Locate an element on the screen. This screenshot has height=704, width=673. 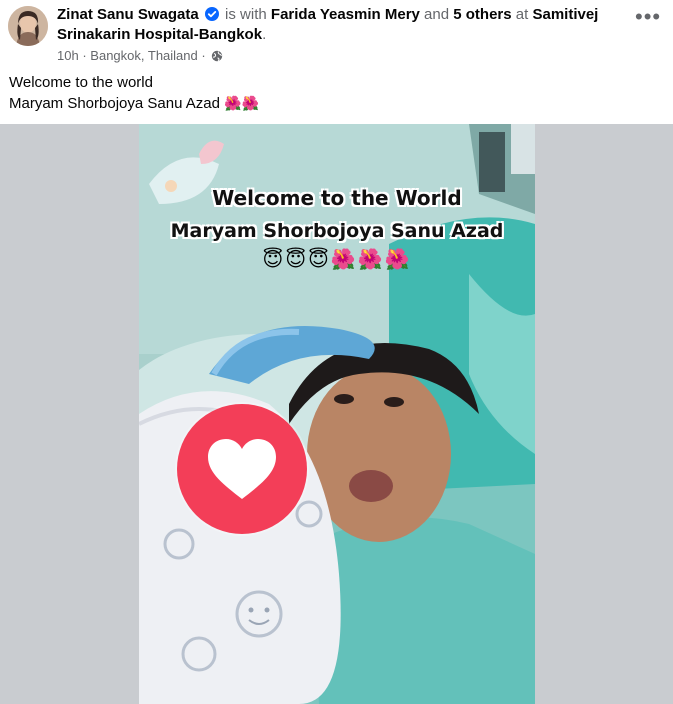
period-text: . is located at coordinates (264, 34).